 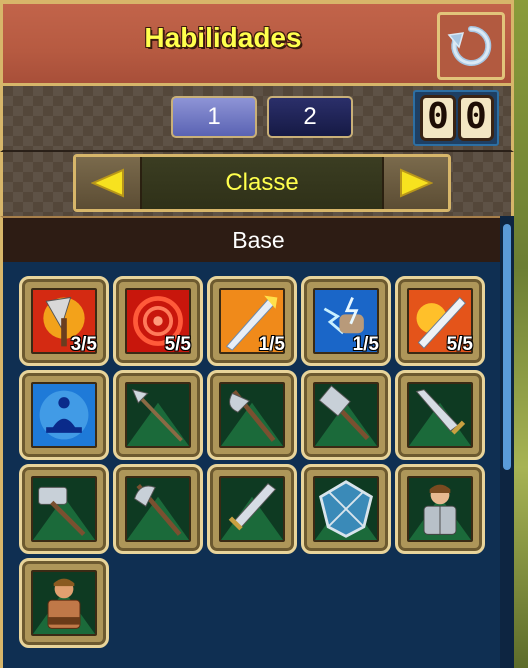 I want to click on page-tab-1: 1, so click(x=214, y=117).